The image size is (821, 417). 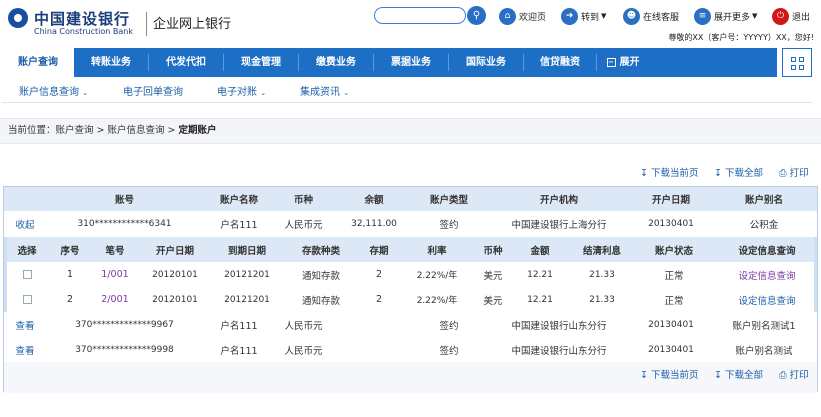 I want to click on detail-seq: 1, so click(x=70, y=274).